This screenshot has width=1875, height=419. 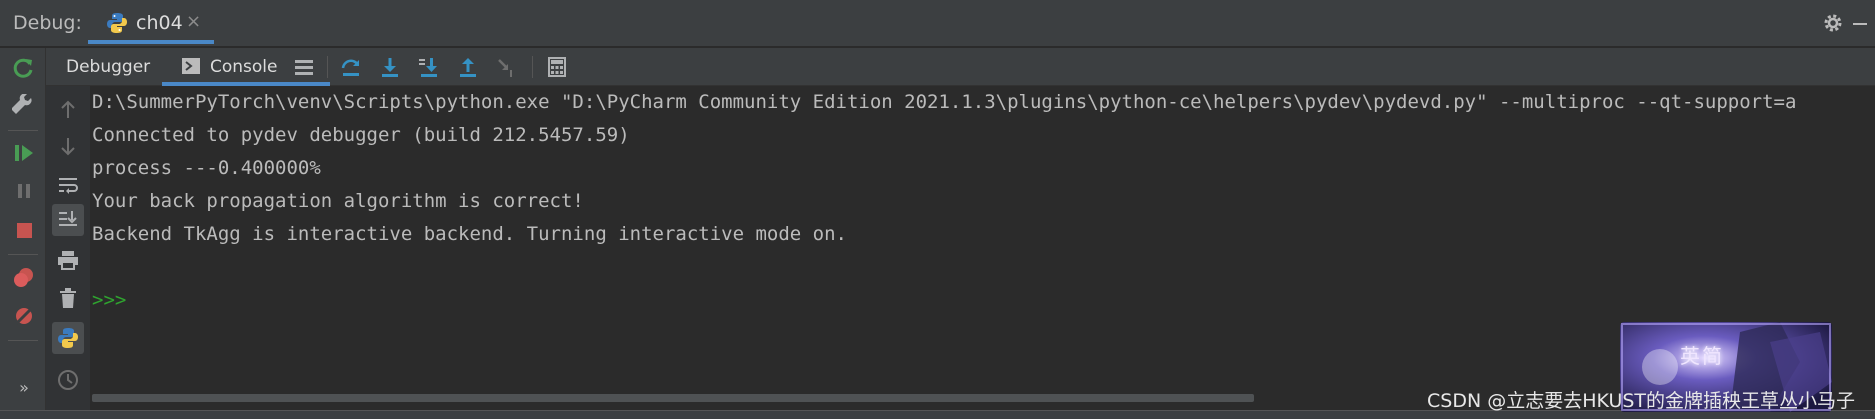 What do you see at coordinates (117, 25) in the screenshot?
I see `python-icon` at bounding box center [117, 25].